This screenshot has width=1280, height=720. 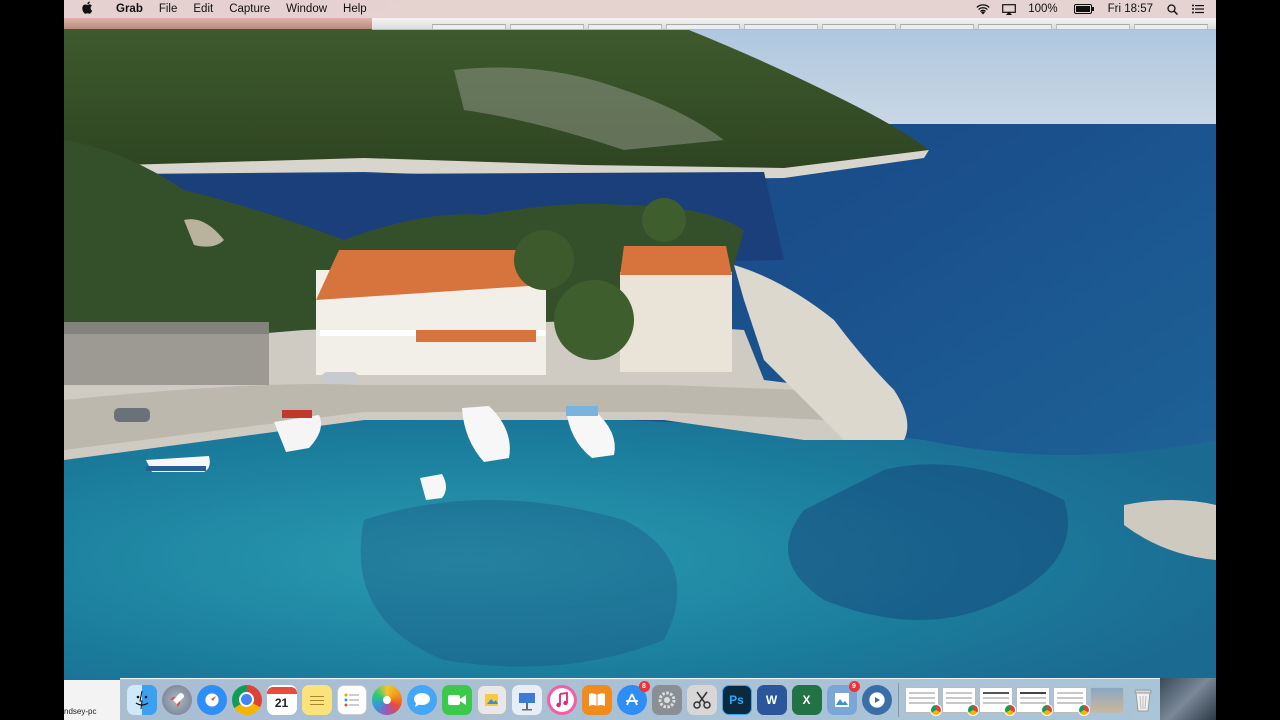 What do you see at coordinates (666, 699) in the screenshot?
I see `gear-icon` at bounding box center [666, 699].